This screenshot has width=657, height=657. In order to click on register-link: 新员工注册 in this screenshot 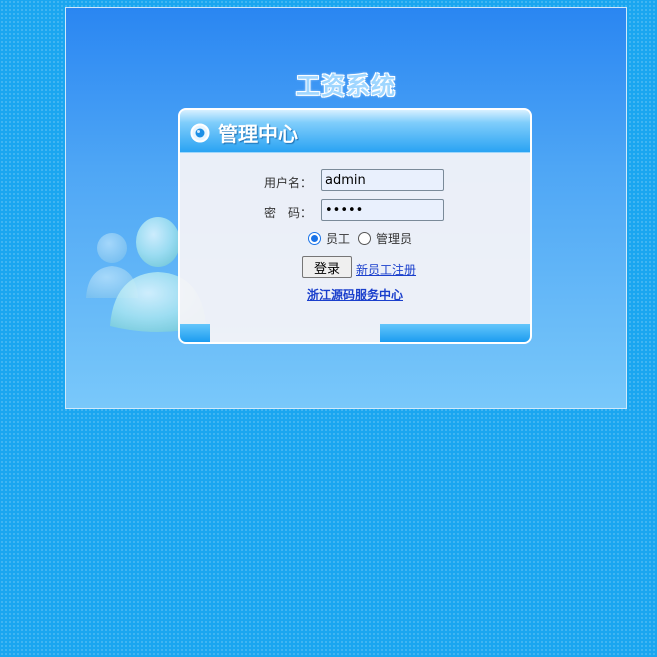, I will do `click(386, 269)`.